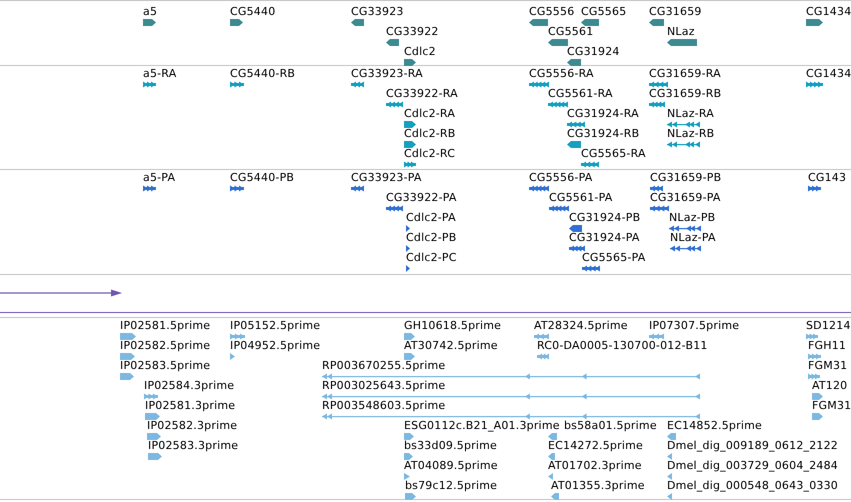  I want to click on feature-label: EC14852.5prime, so click(714, 425).